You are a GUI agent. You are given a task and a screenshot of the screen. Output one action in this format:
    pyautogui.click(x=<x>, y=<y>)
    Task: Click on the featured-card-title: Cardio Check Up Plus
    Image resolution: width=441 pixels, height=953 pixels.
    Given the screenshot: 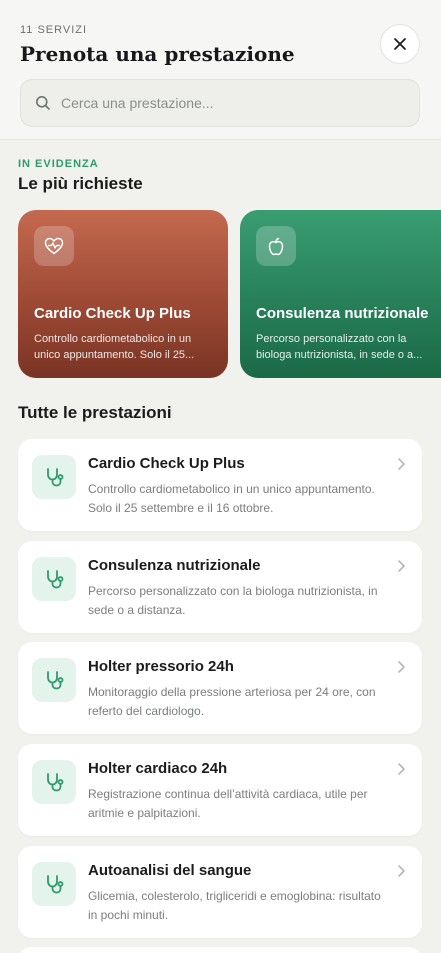 What is the action you would take?
    pyautogui.click(x=112, y=313)
    